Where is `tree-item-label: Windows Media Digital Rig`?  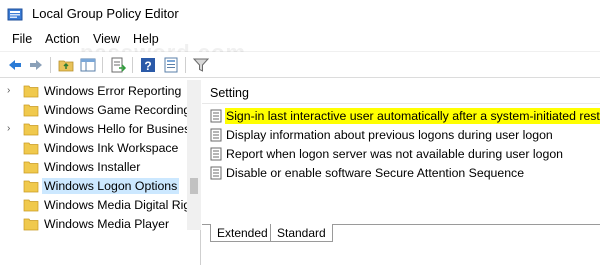 tree-item-label: Windows Media Digital Rig is located at coordinates (117, 205).